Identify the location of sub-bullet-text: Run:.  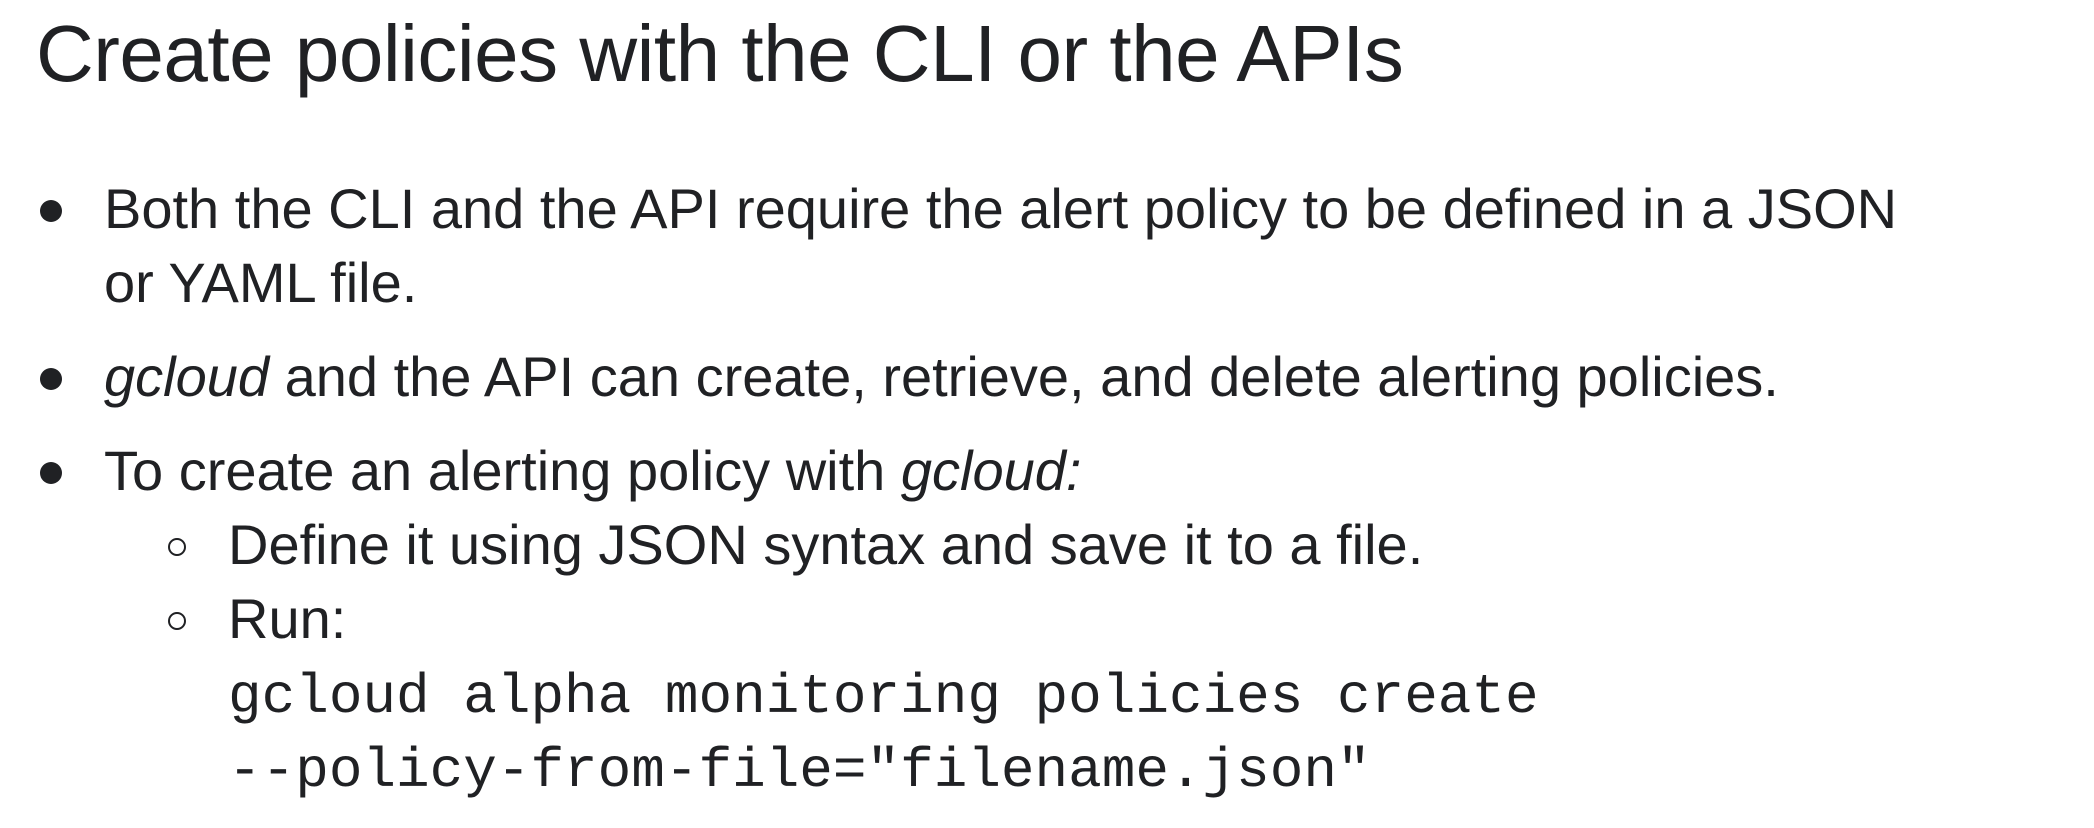
(287, 618).